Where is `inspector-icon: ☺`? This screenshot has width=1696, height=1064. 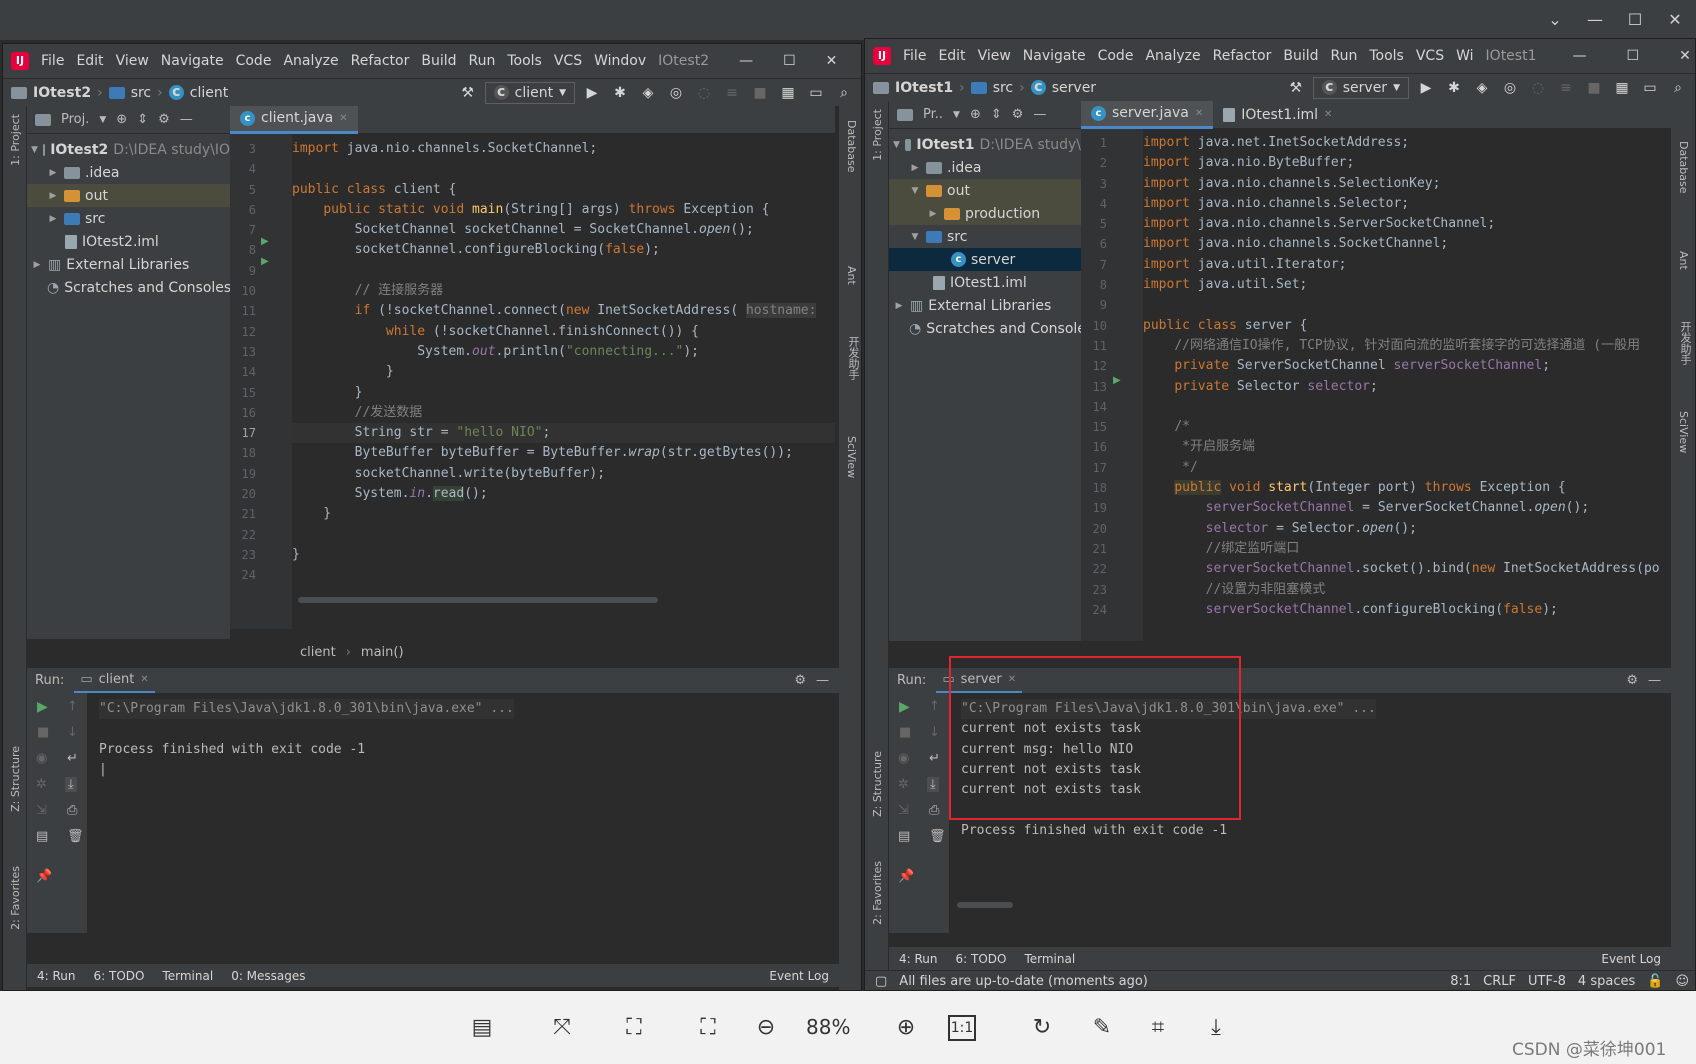 inspector-icon: ☺ is located at coordinates (1682, 981).